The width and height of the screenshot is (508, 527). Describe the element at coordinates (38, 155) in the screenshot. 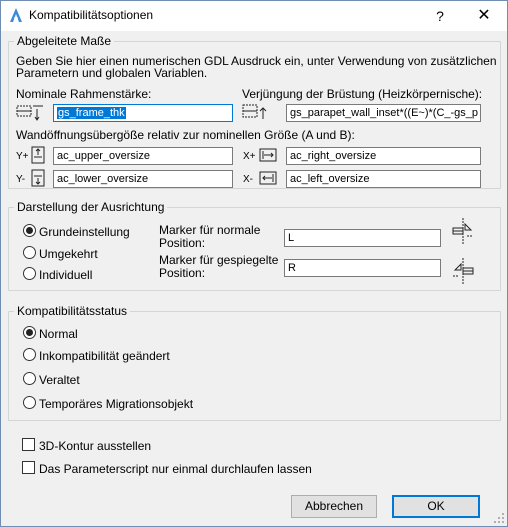

I see `upper-oversize-icon` at that location.